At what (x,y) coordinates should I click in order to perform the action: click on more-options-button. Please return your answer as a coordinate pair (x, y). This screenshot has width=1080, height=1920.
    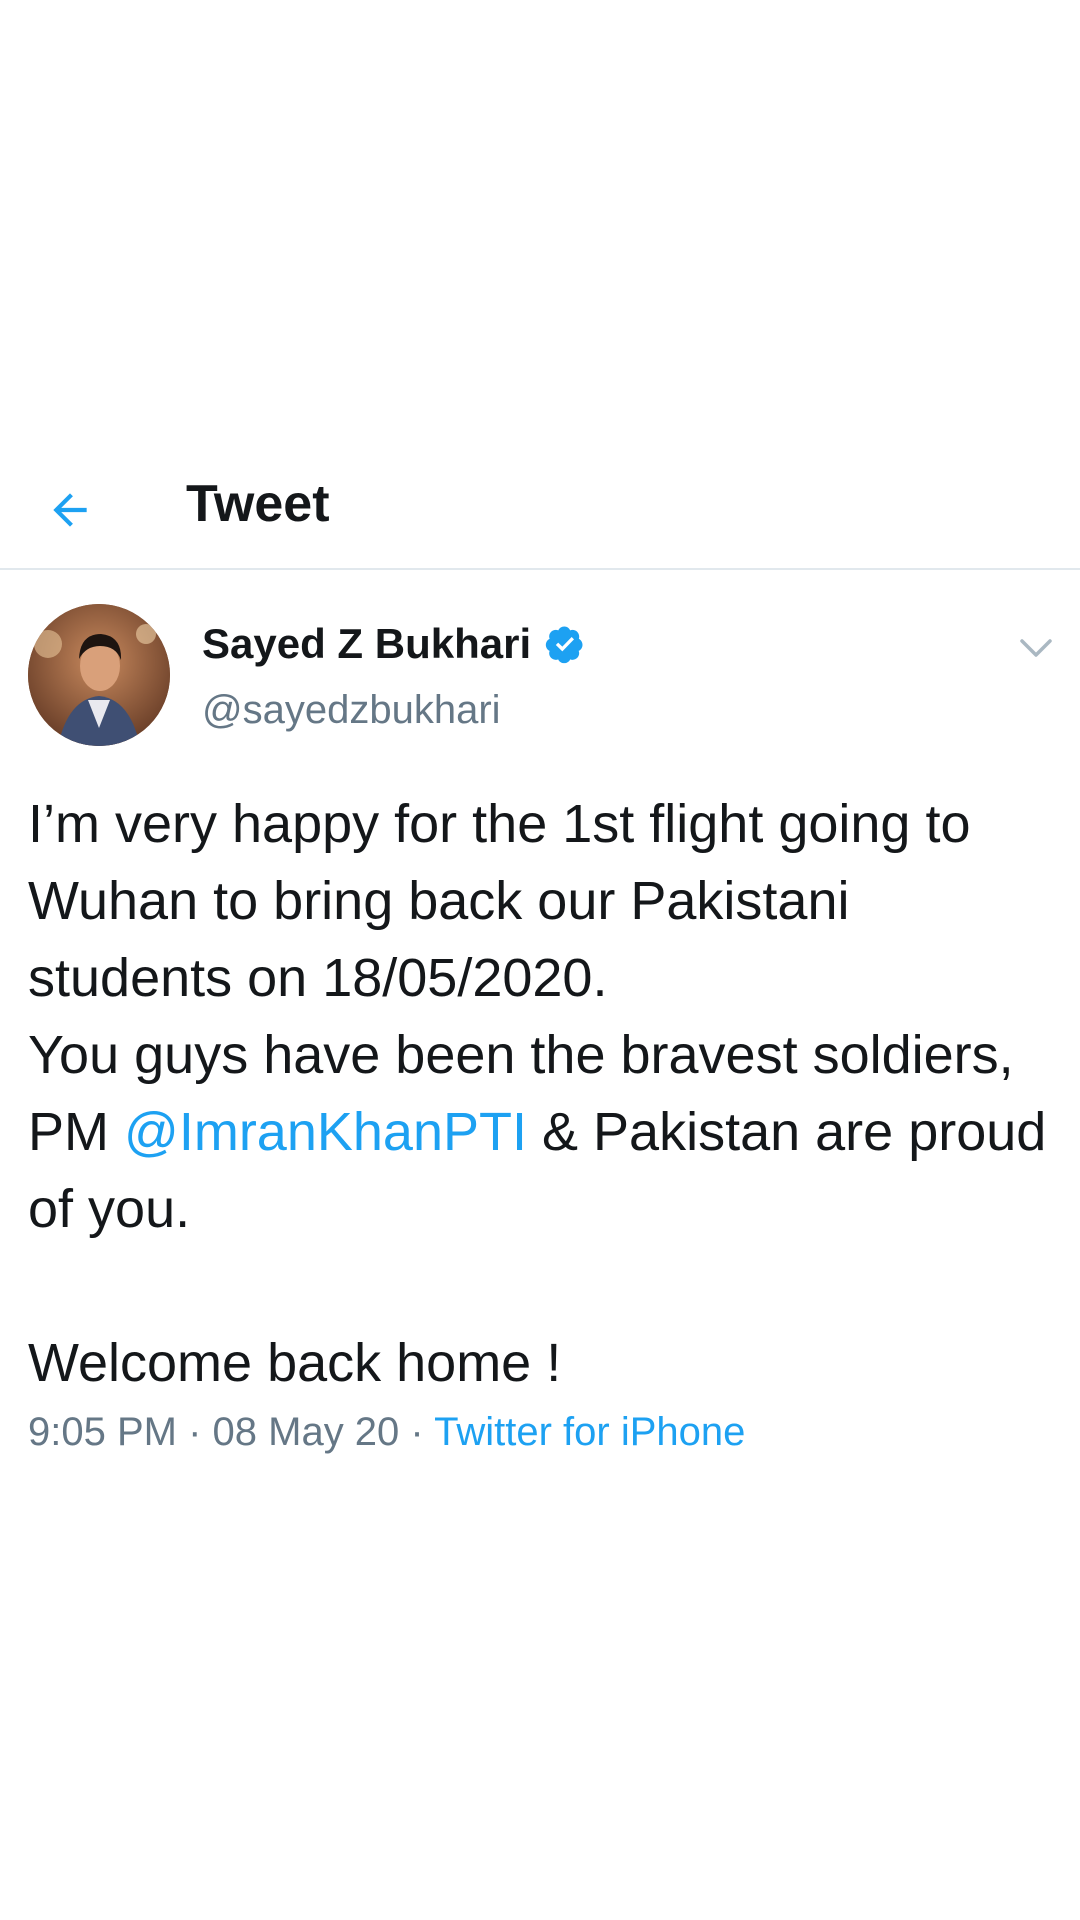
    Looking at the image, I should click on (1036, 648).